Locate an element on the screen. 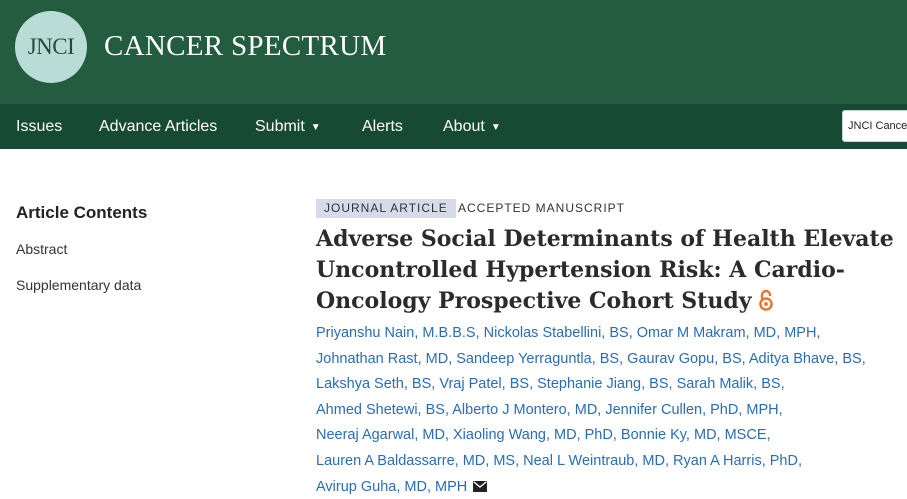  author-link: Bonnie Ky, MD, MSCE is located at coordinates (694, 435).